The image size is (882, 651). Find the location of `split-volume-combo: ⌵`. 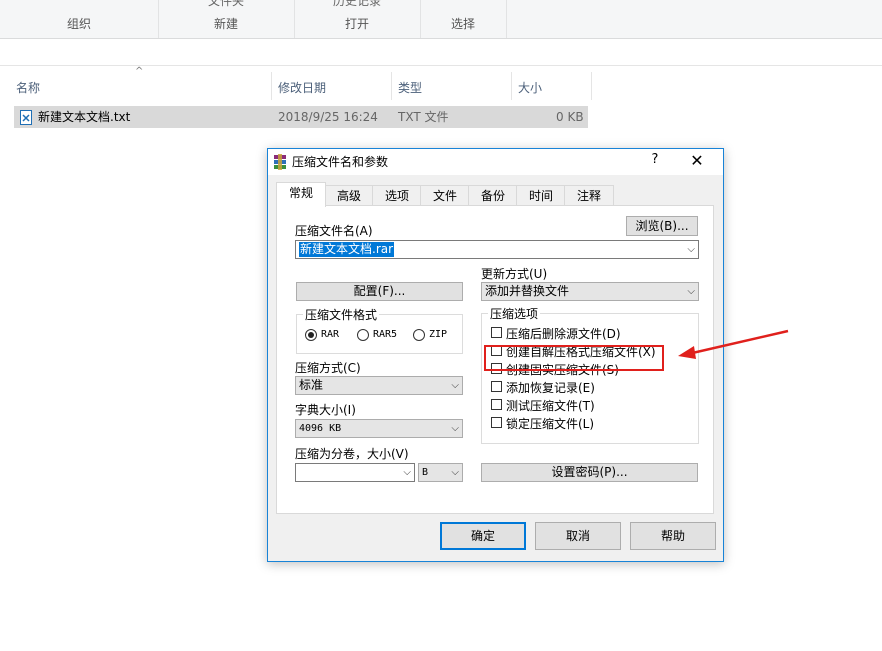

split-volume-combo: ⌵ is located at coordinates (355, 472).